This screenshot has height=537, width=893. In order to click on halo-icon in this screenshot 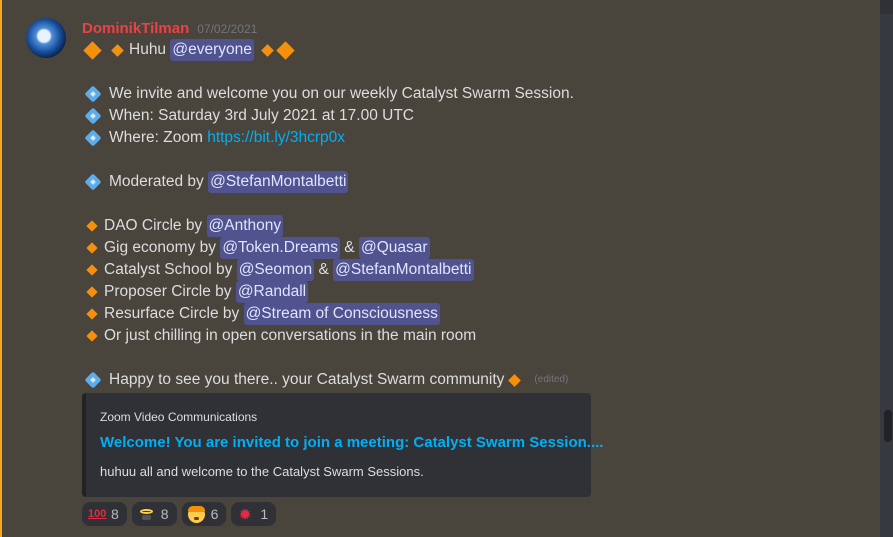, I will do `click(146, 514)`.